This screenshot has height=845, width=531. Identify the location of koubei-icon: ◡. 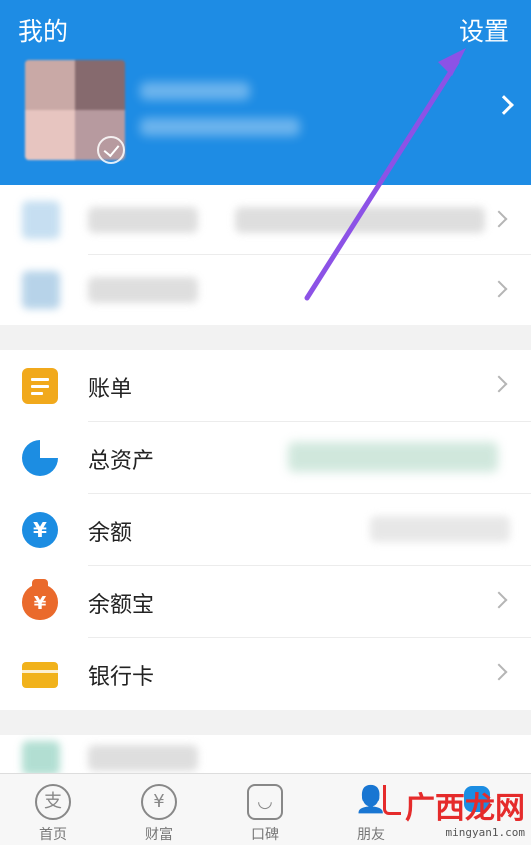
(265, 802).